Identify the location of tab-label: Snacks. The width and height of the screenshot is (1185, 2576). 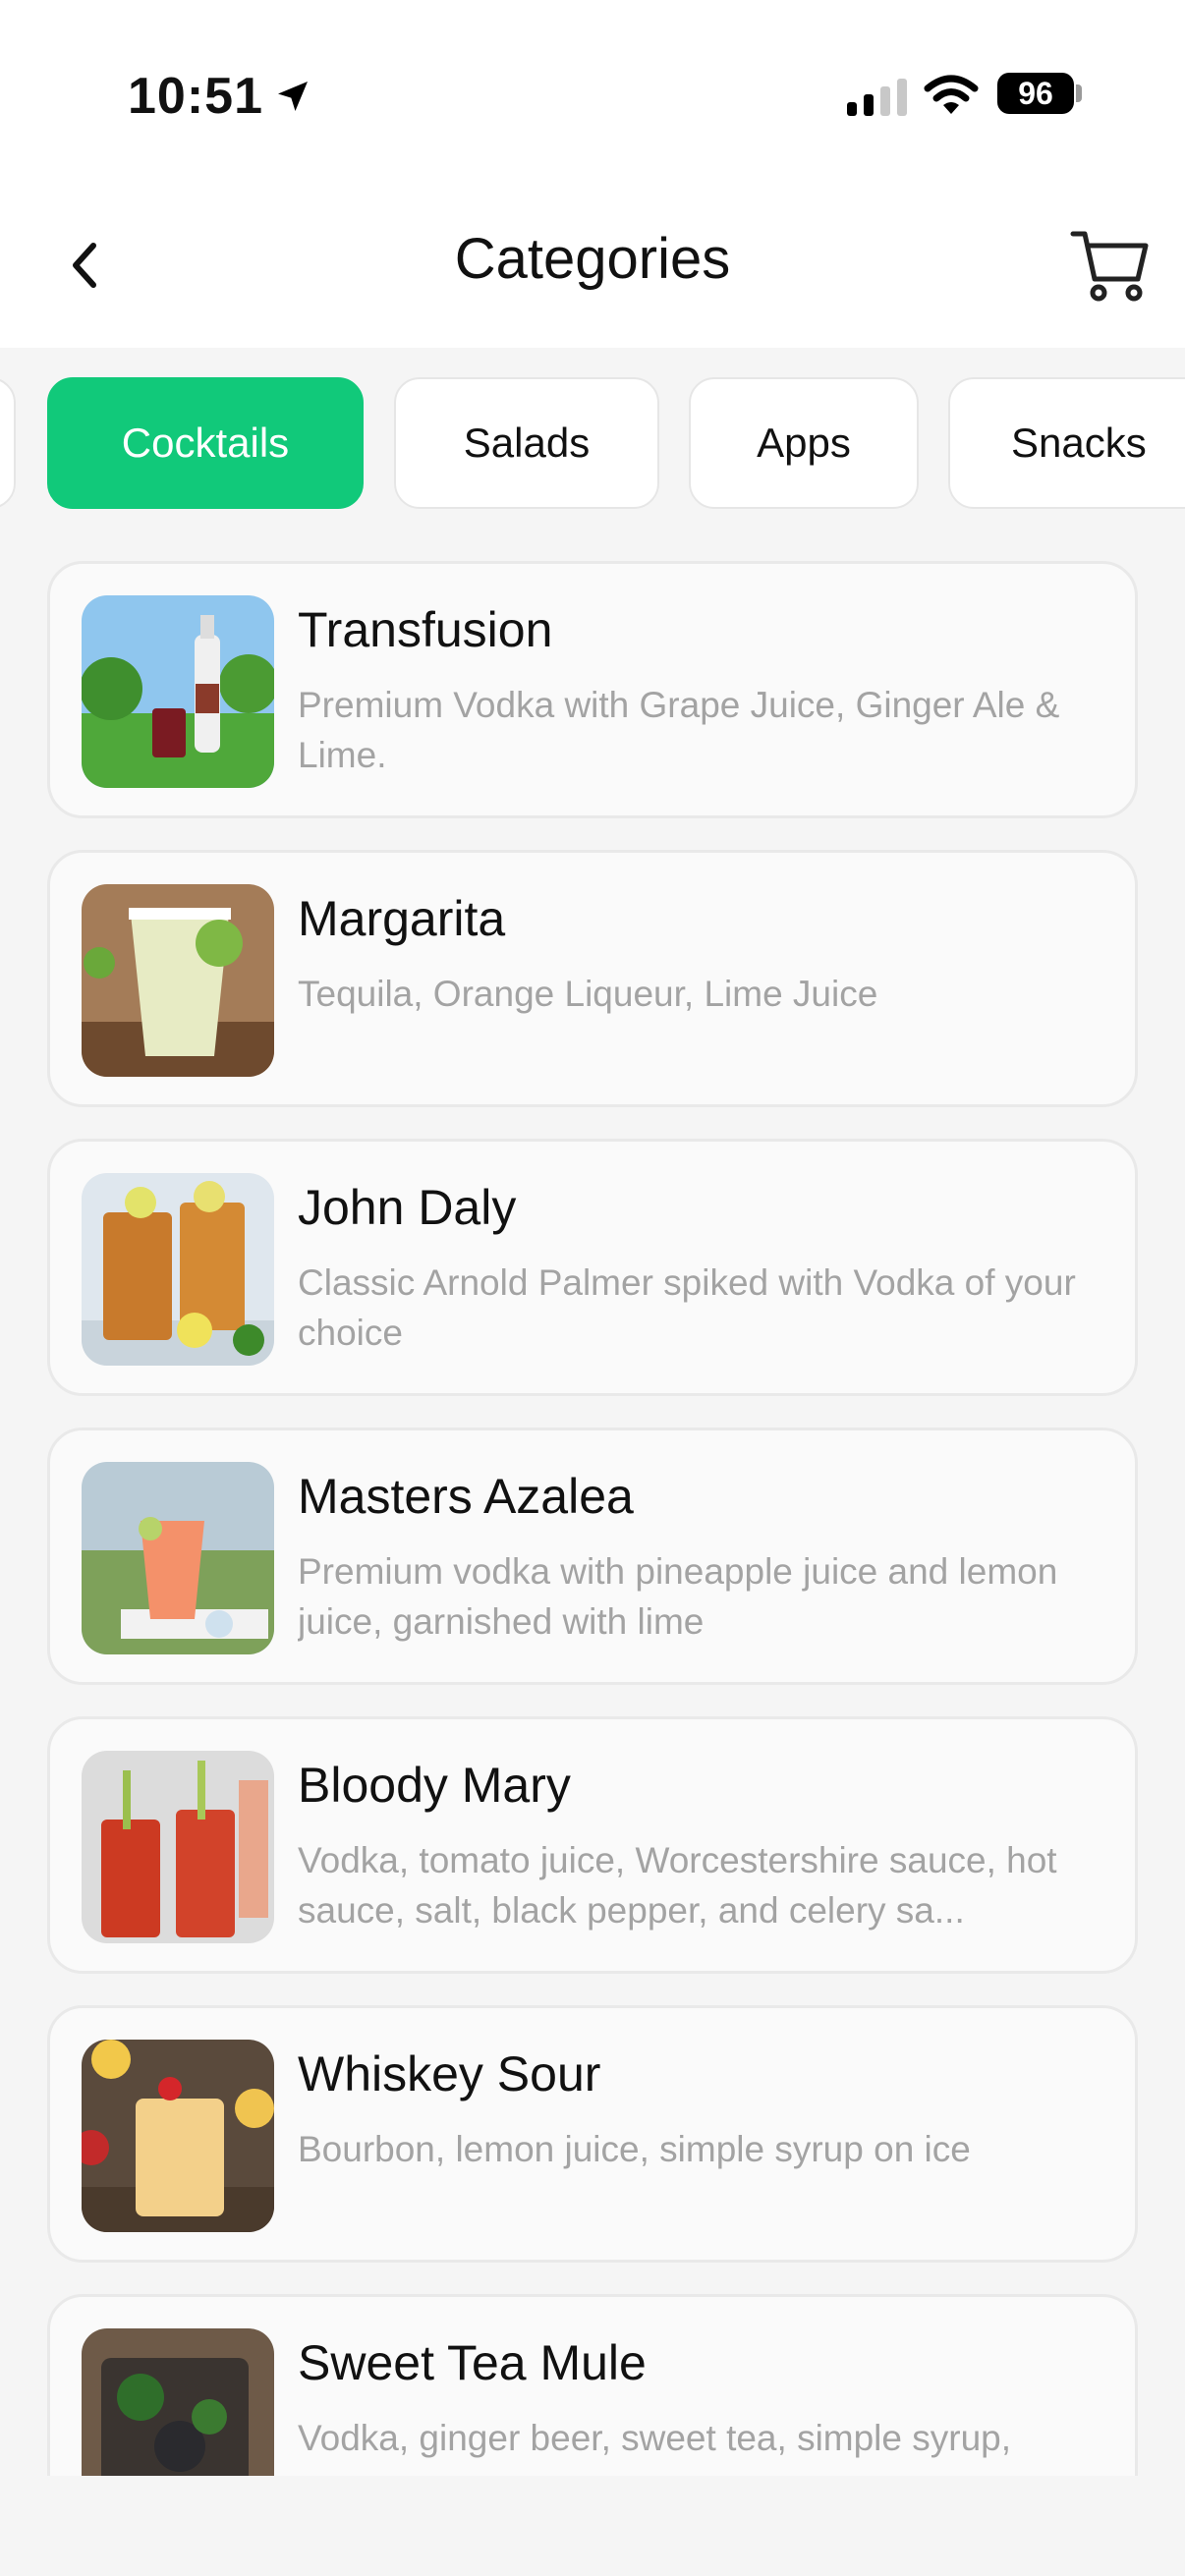
(1079, 443).